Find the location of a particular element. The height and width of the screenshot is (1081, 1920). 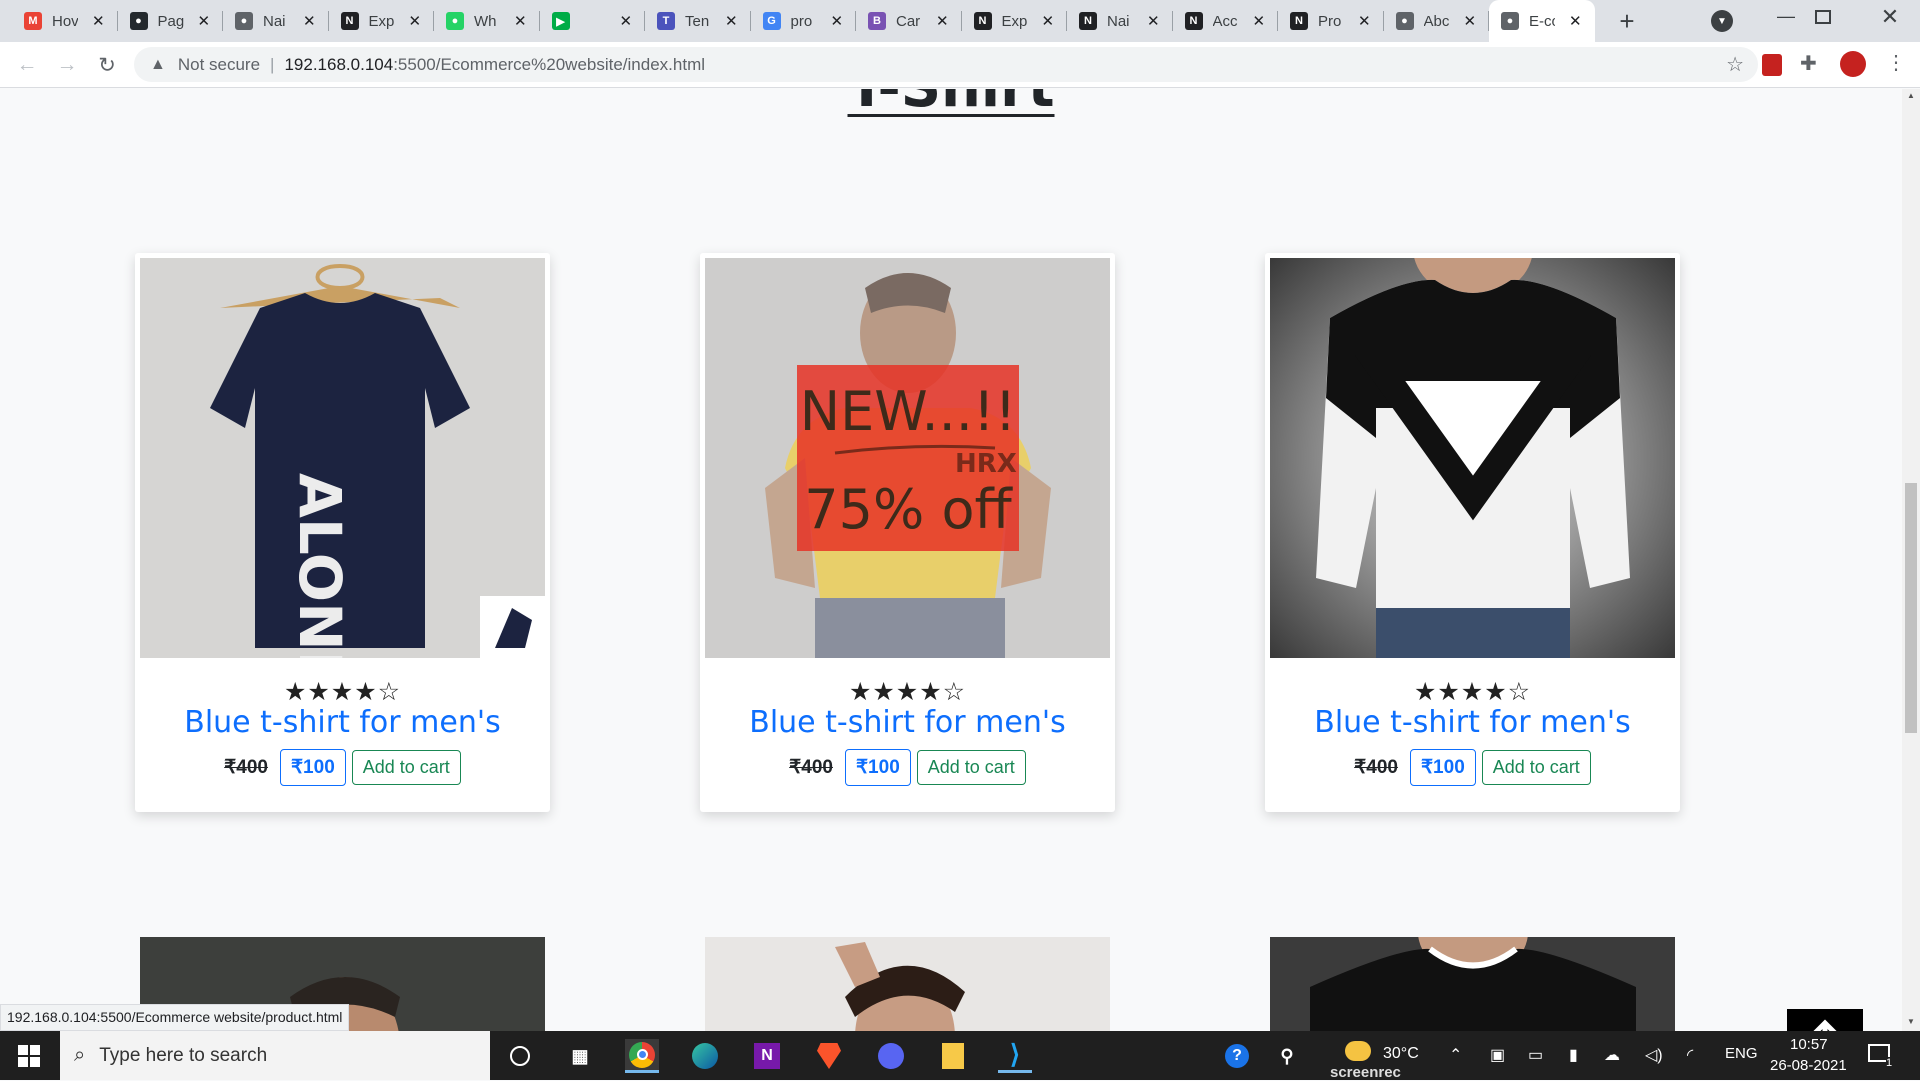

scroll-up-arrow-icon: ▲ is located at coordinates (1911, 95).